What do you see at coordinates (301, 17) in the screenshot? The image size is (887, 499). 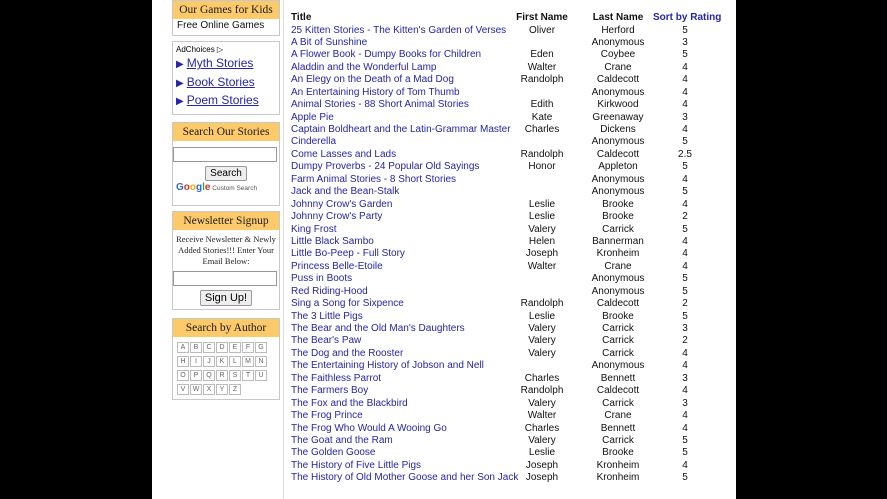 I see `header-title: Title` at bounding box center [301, 17].